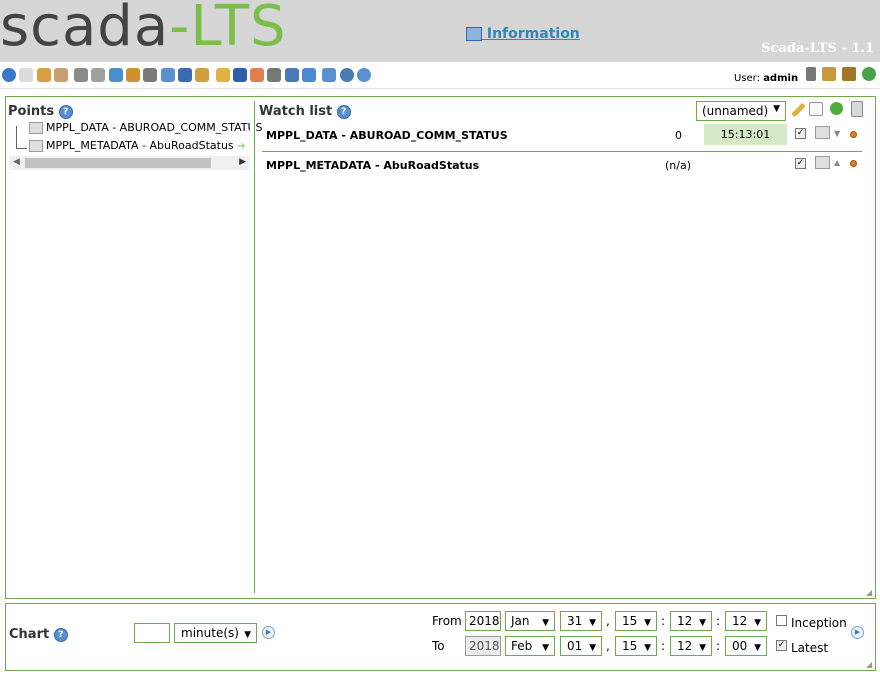 Image resolution: width=880 pixels, height=680 pixels. Describe the element at coordinates (150, 75) in the screenshot. I see `point-links-icon` at that location.